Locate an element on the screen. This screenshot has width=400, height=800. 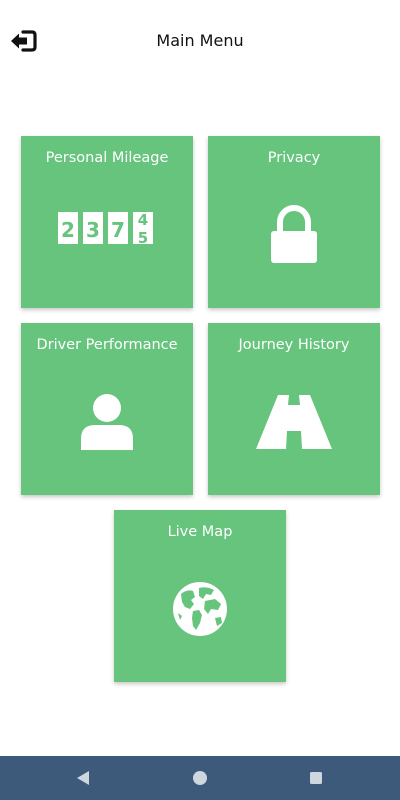
nav-recents-button is located at coordinates (316, 778).